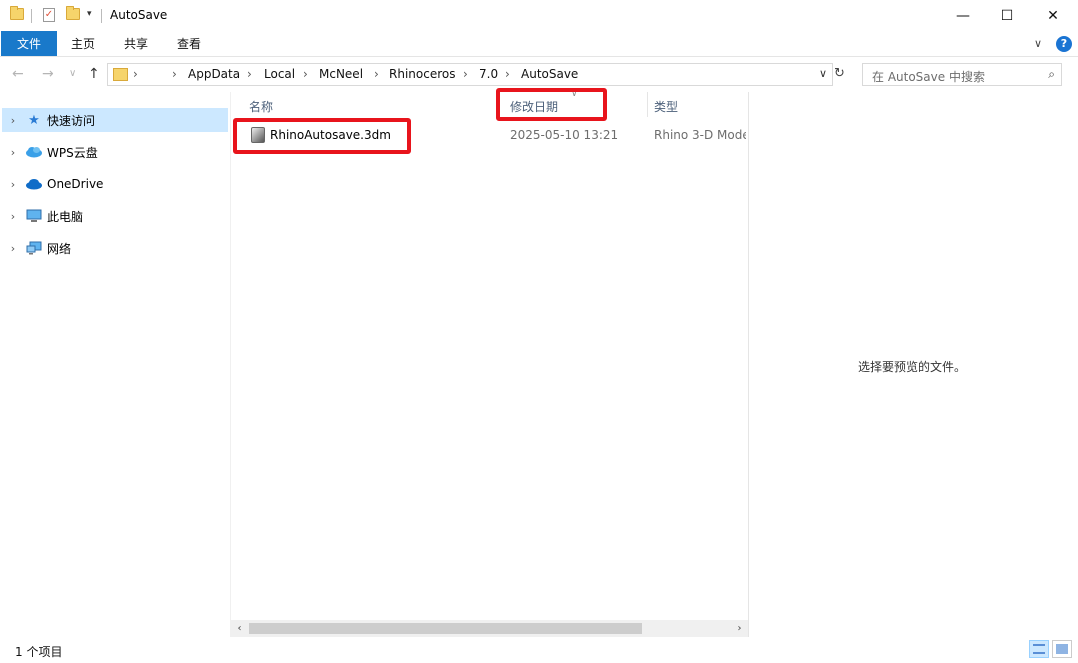  What do you see at coordinates (261, 106) in the screenshot?
I see `column-header-name: 名称` at bounding box center [261, 106].